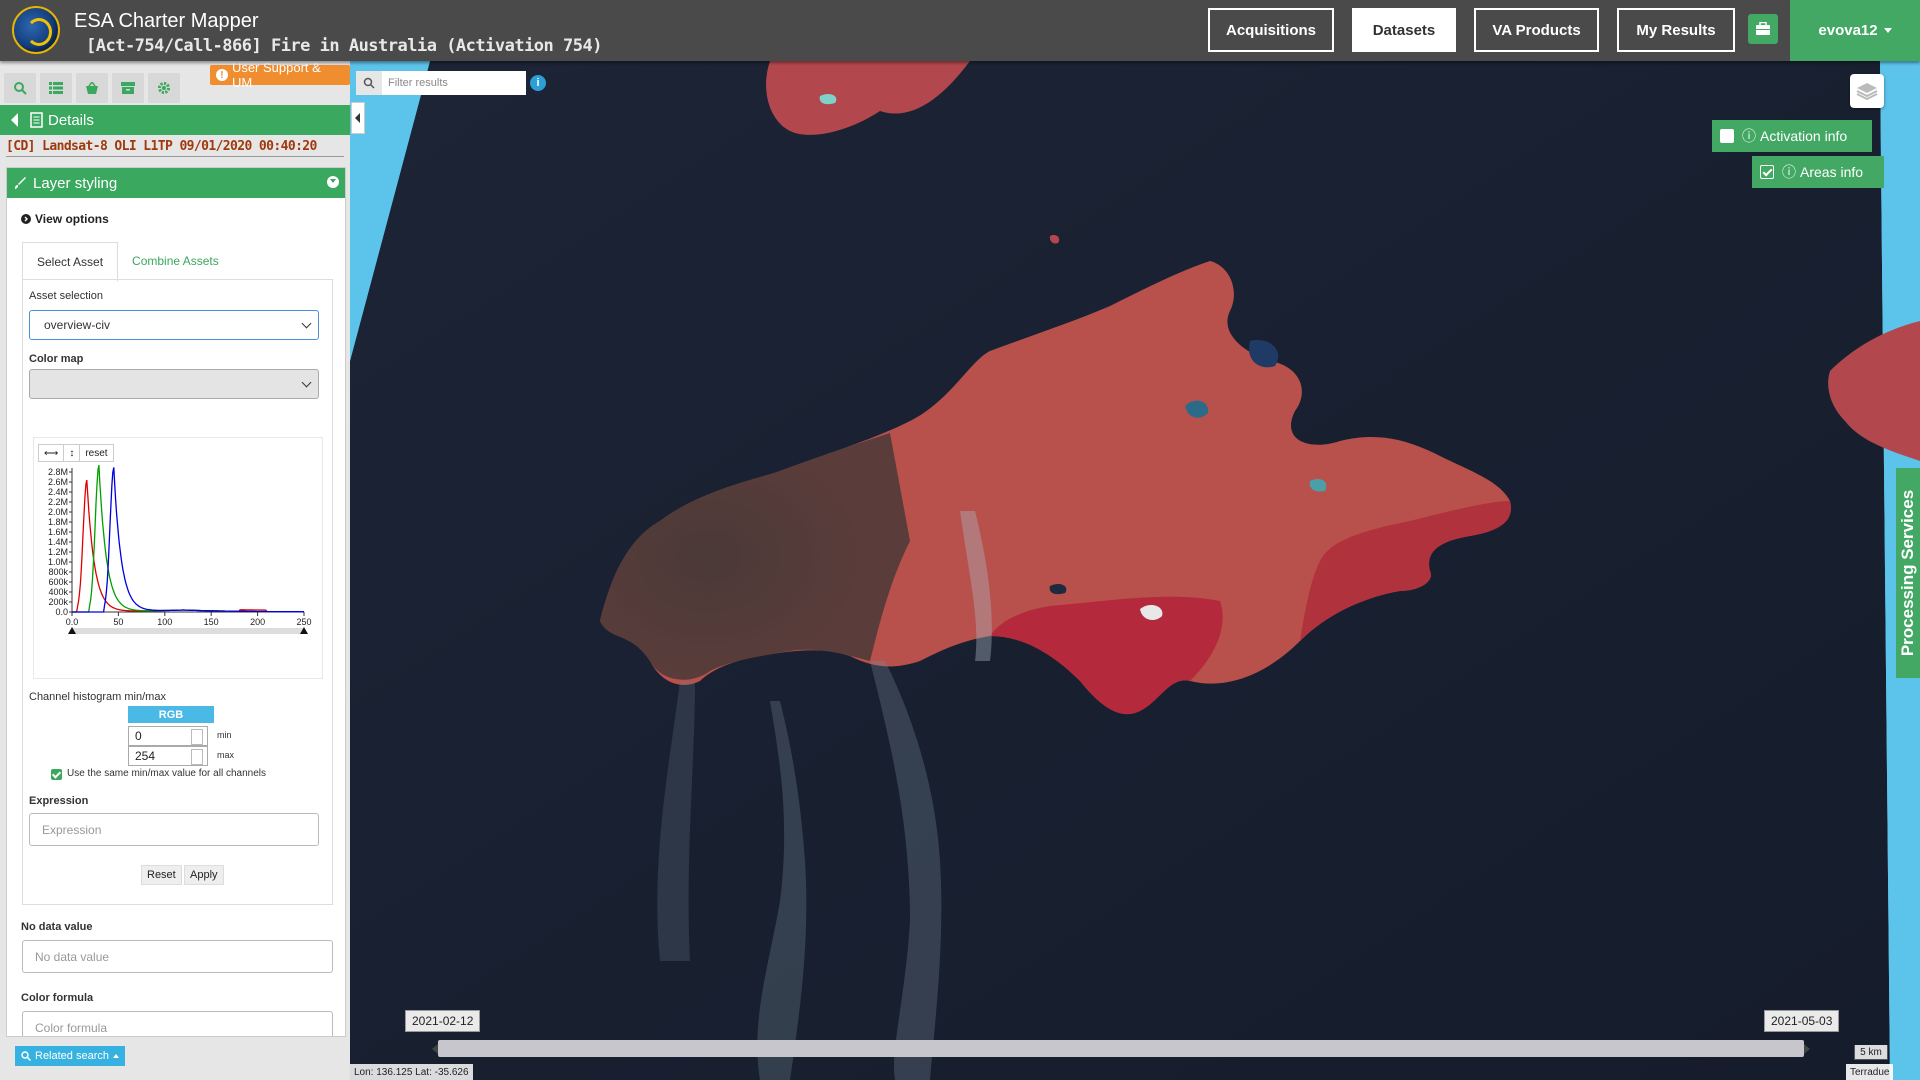  What do you see at coordinates (161, 875) in the screenshot?
I see `reset-button: Reset` at bounding box center [161, 875].